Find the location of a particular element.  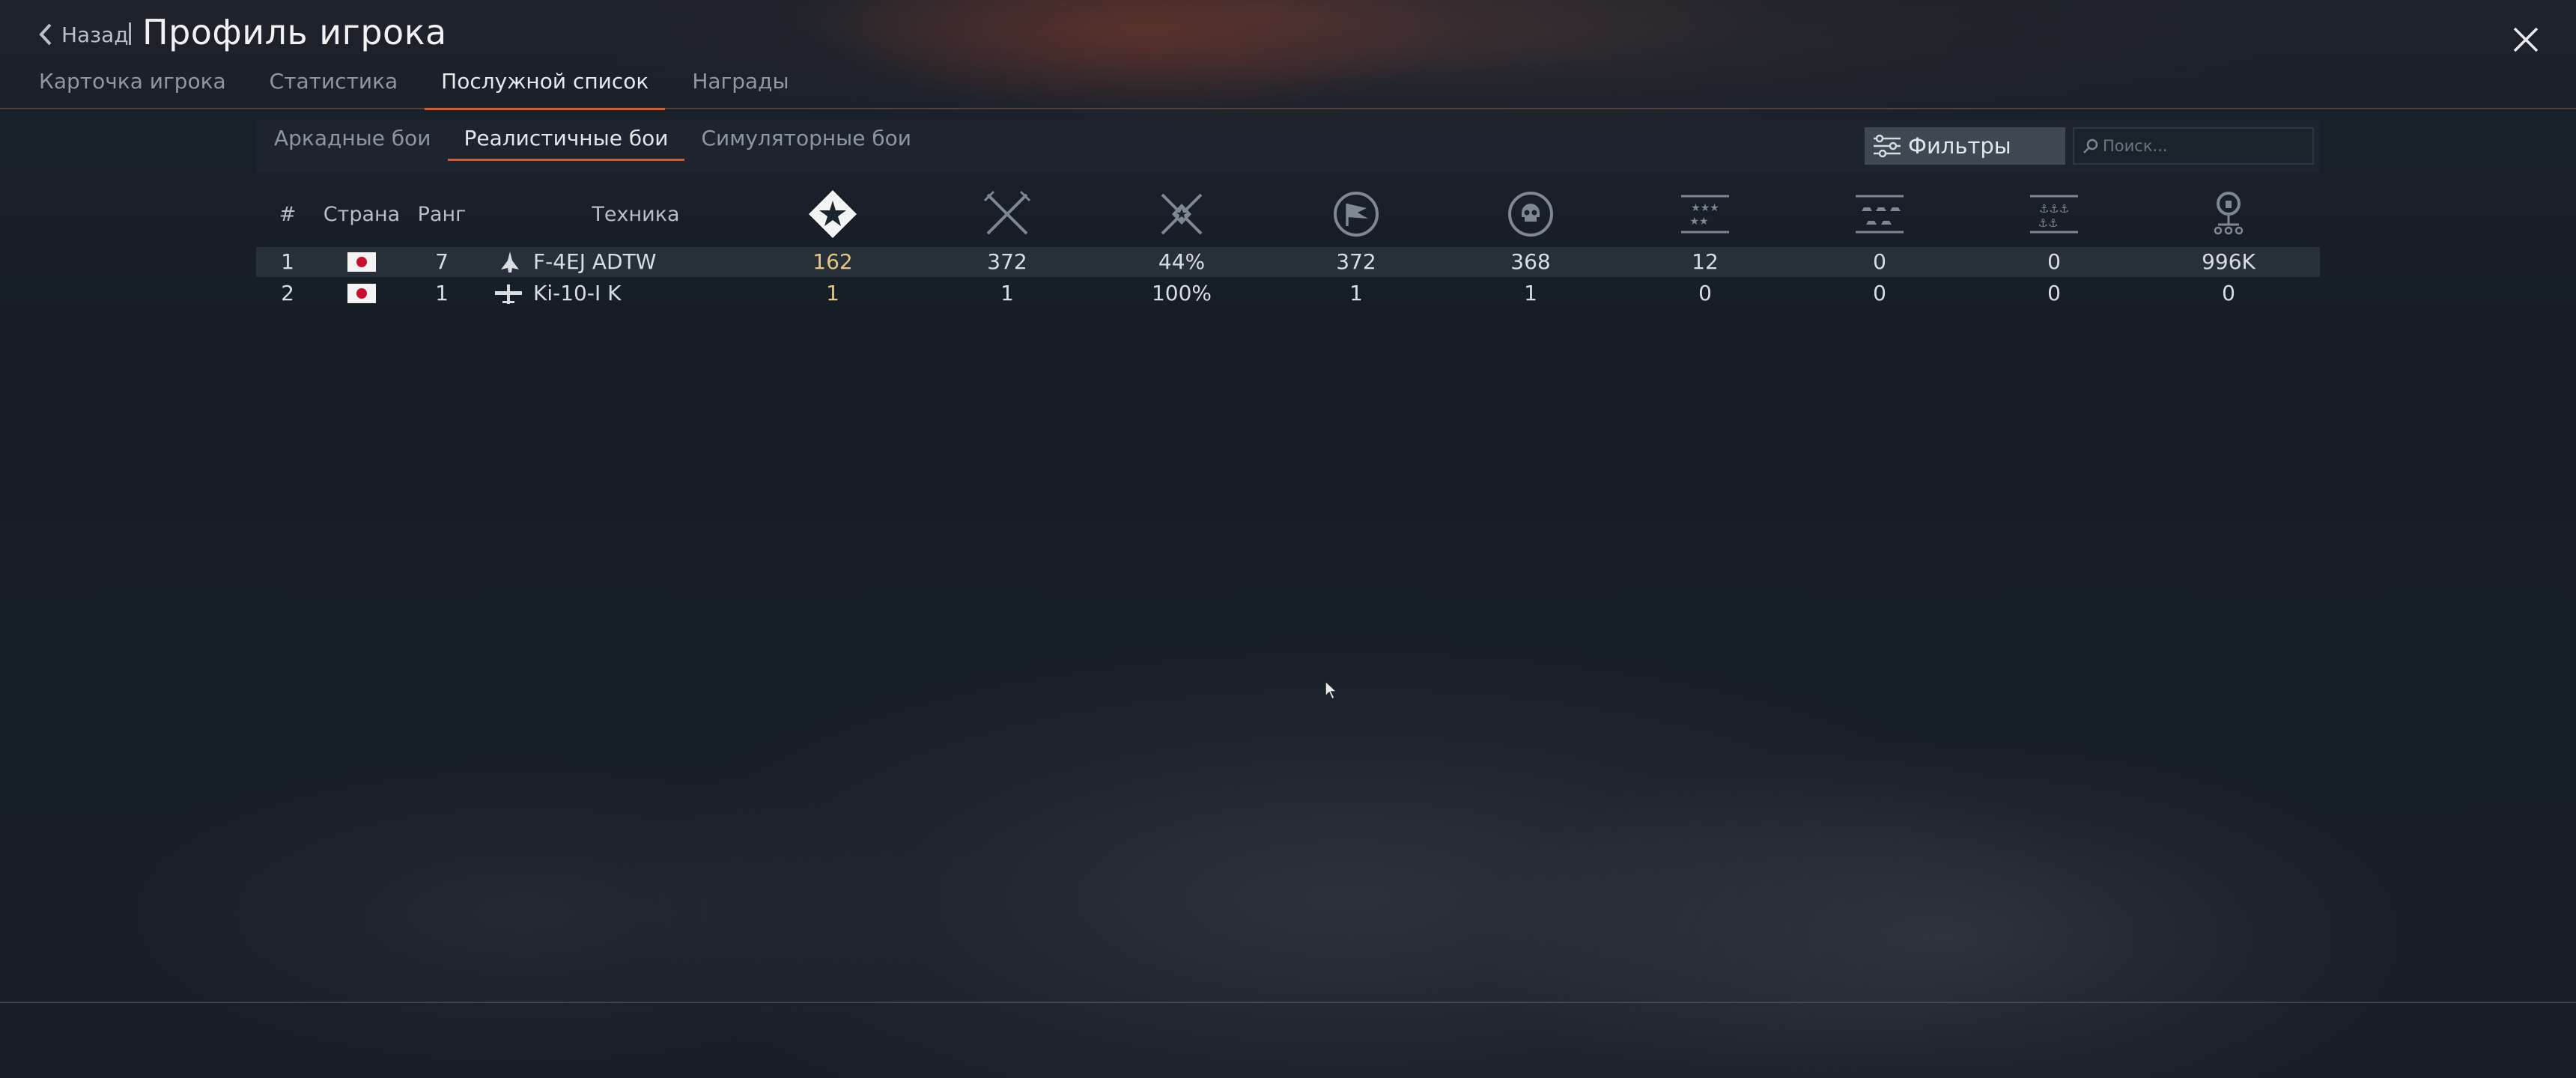

victories-icon is located at coordinates (833, 214).